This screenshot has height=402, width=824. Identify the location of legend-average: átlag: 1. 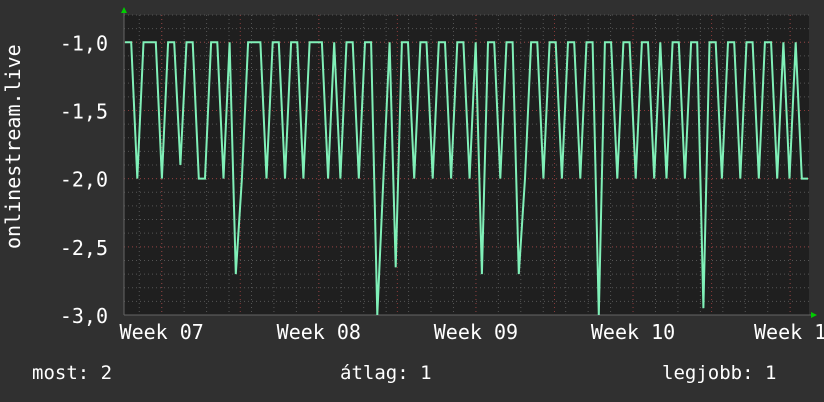
(386, 373).